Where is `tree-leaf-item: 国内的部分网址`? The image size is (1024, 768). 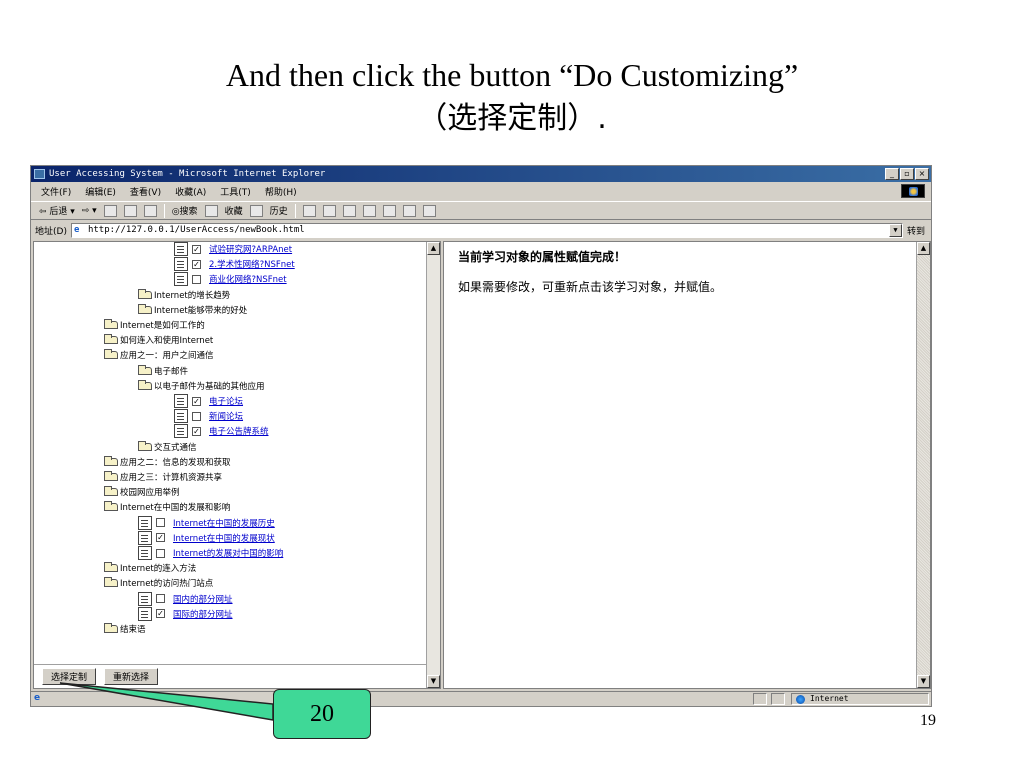 tree-leaf-item: 国内的部分网址 is located at coordinates (185, 598).